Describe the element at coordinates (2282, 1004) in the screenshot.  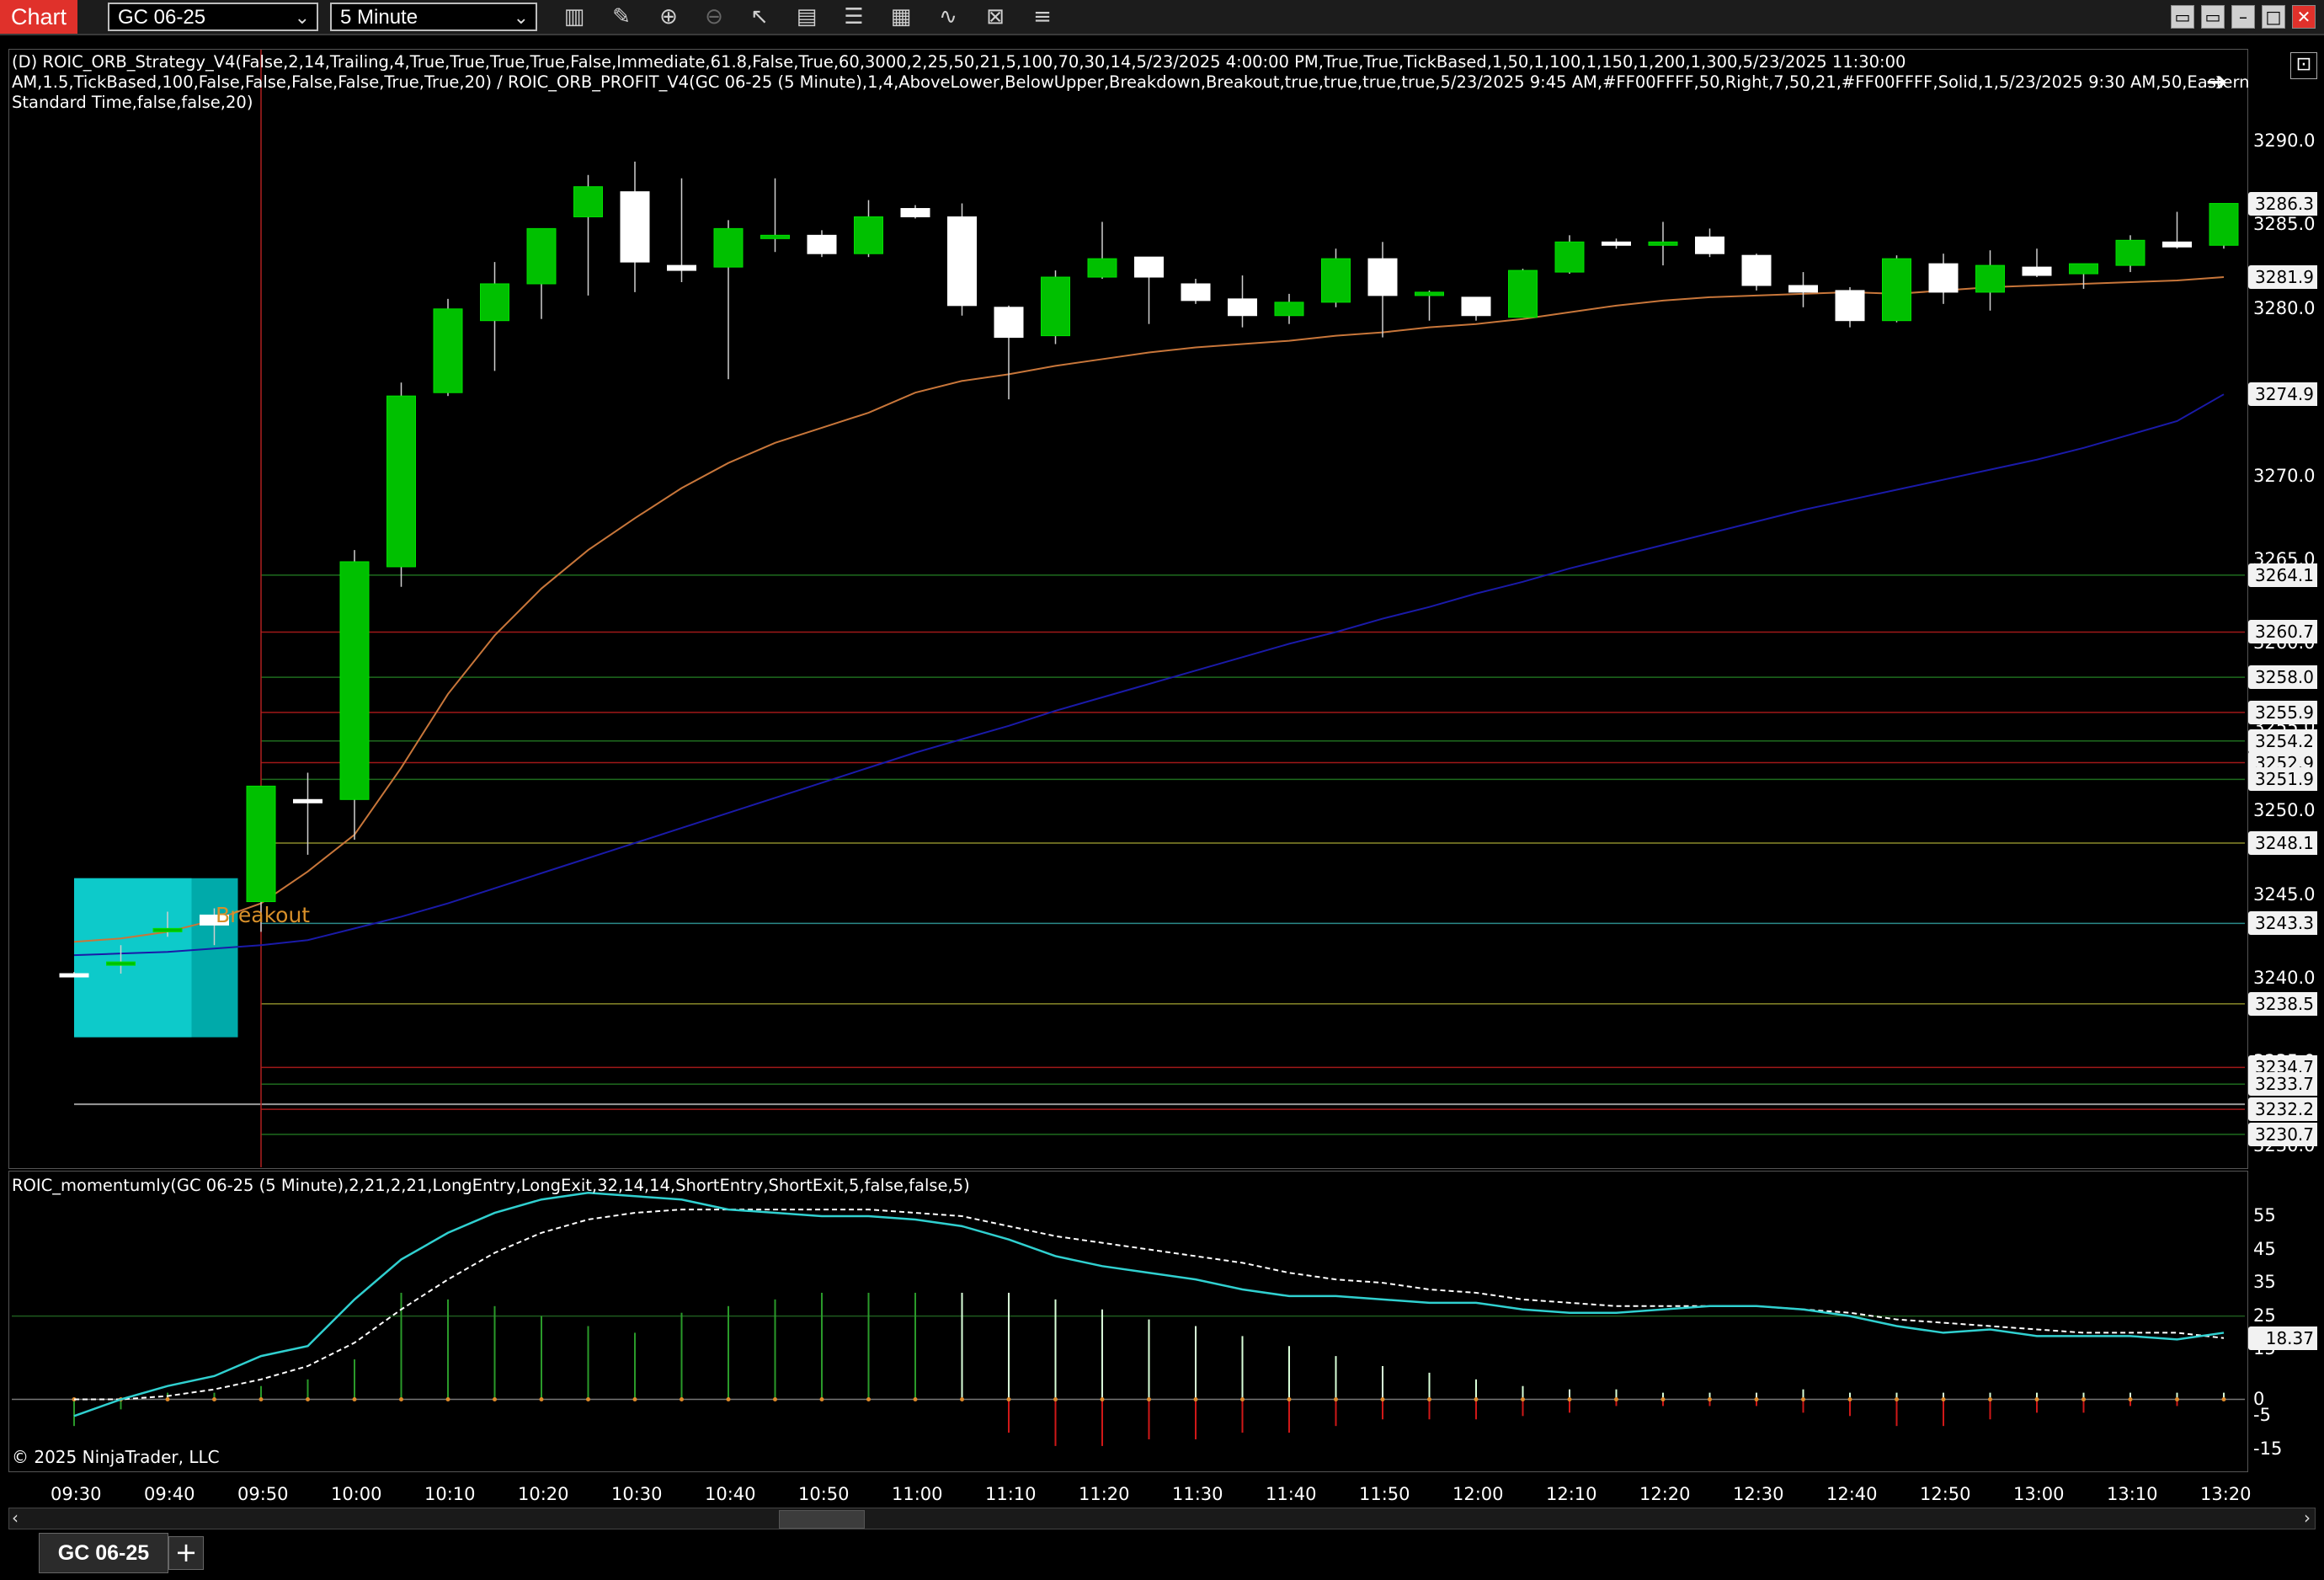
I see `price-tag: 3238.5` at that location.